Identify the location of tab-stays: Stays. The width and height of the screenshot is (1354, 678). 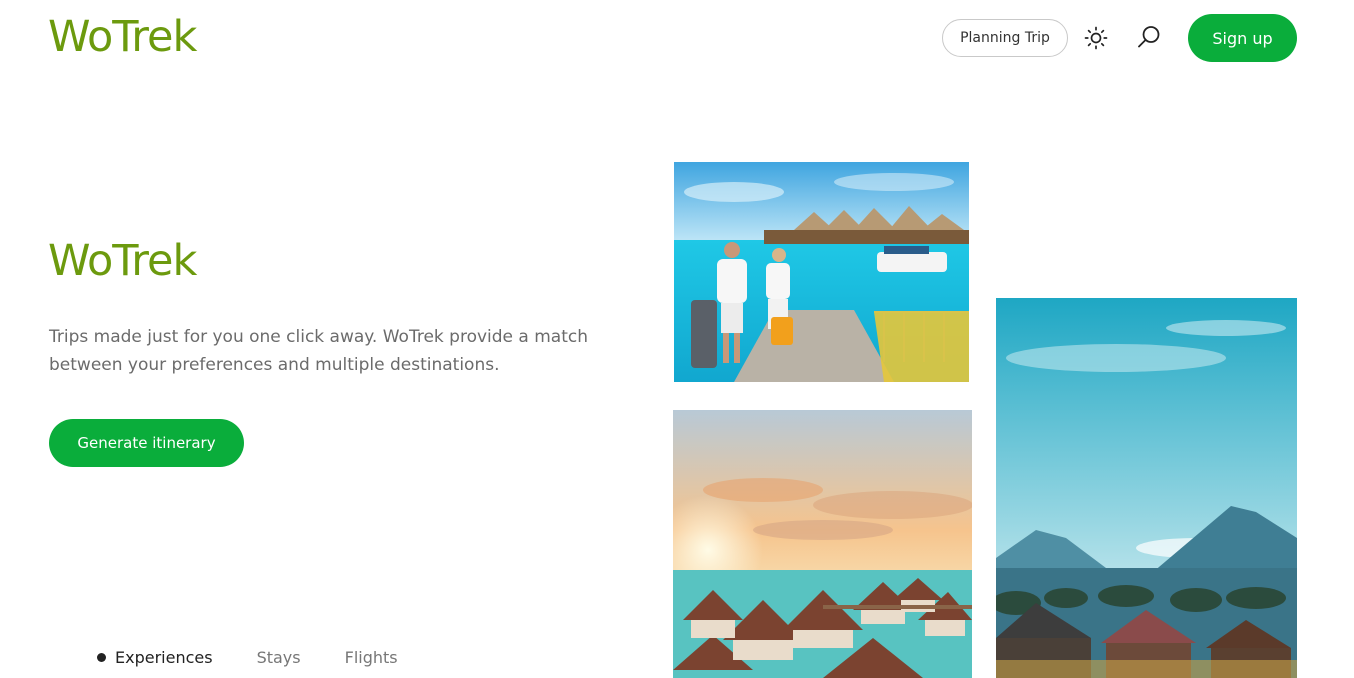
(279, 657).